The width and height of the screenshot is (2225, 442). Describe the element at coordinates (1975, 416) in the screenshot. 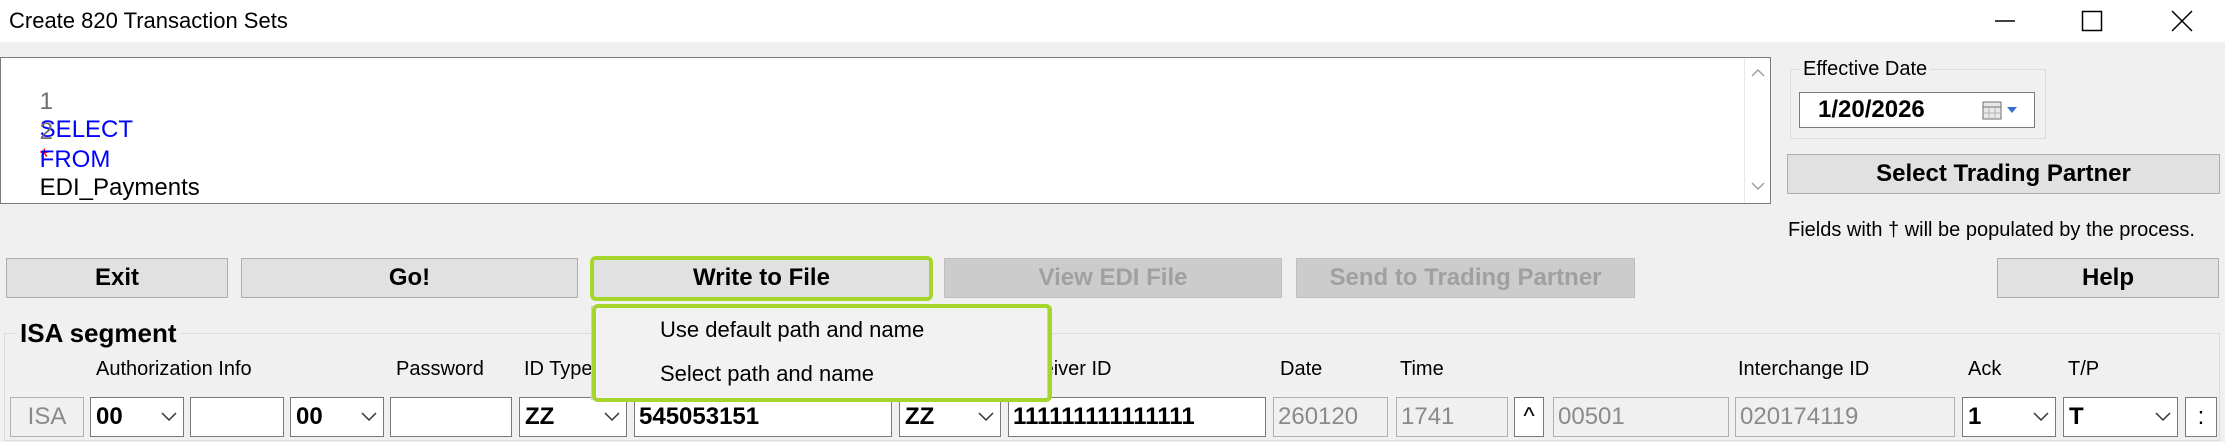

I see `ack-value: 1` at that location.